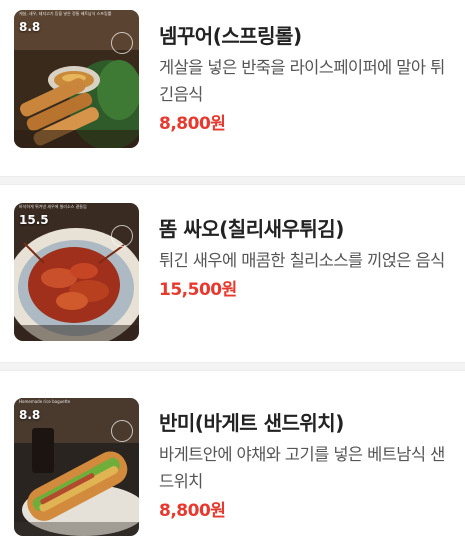 This screenshot has height=547, width=465. What do you see at coordinates (34, 220) in the screenshot?
I see `thumb-price-badge: 15.5` at bounding box center [34, 220].